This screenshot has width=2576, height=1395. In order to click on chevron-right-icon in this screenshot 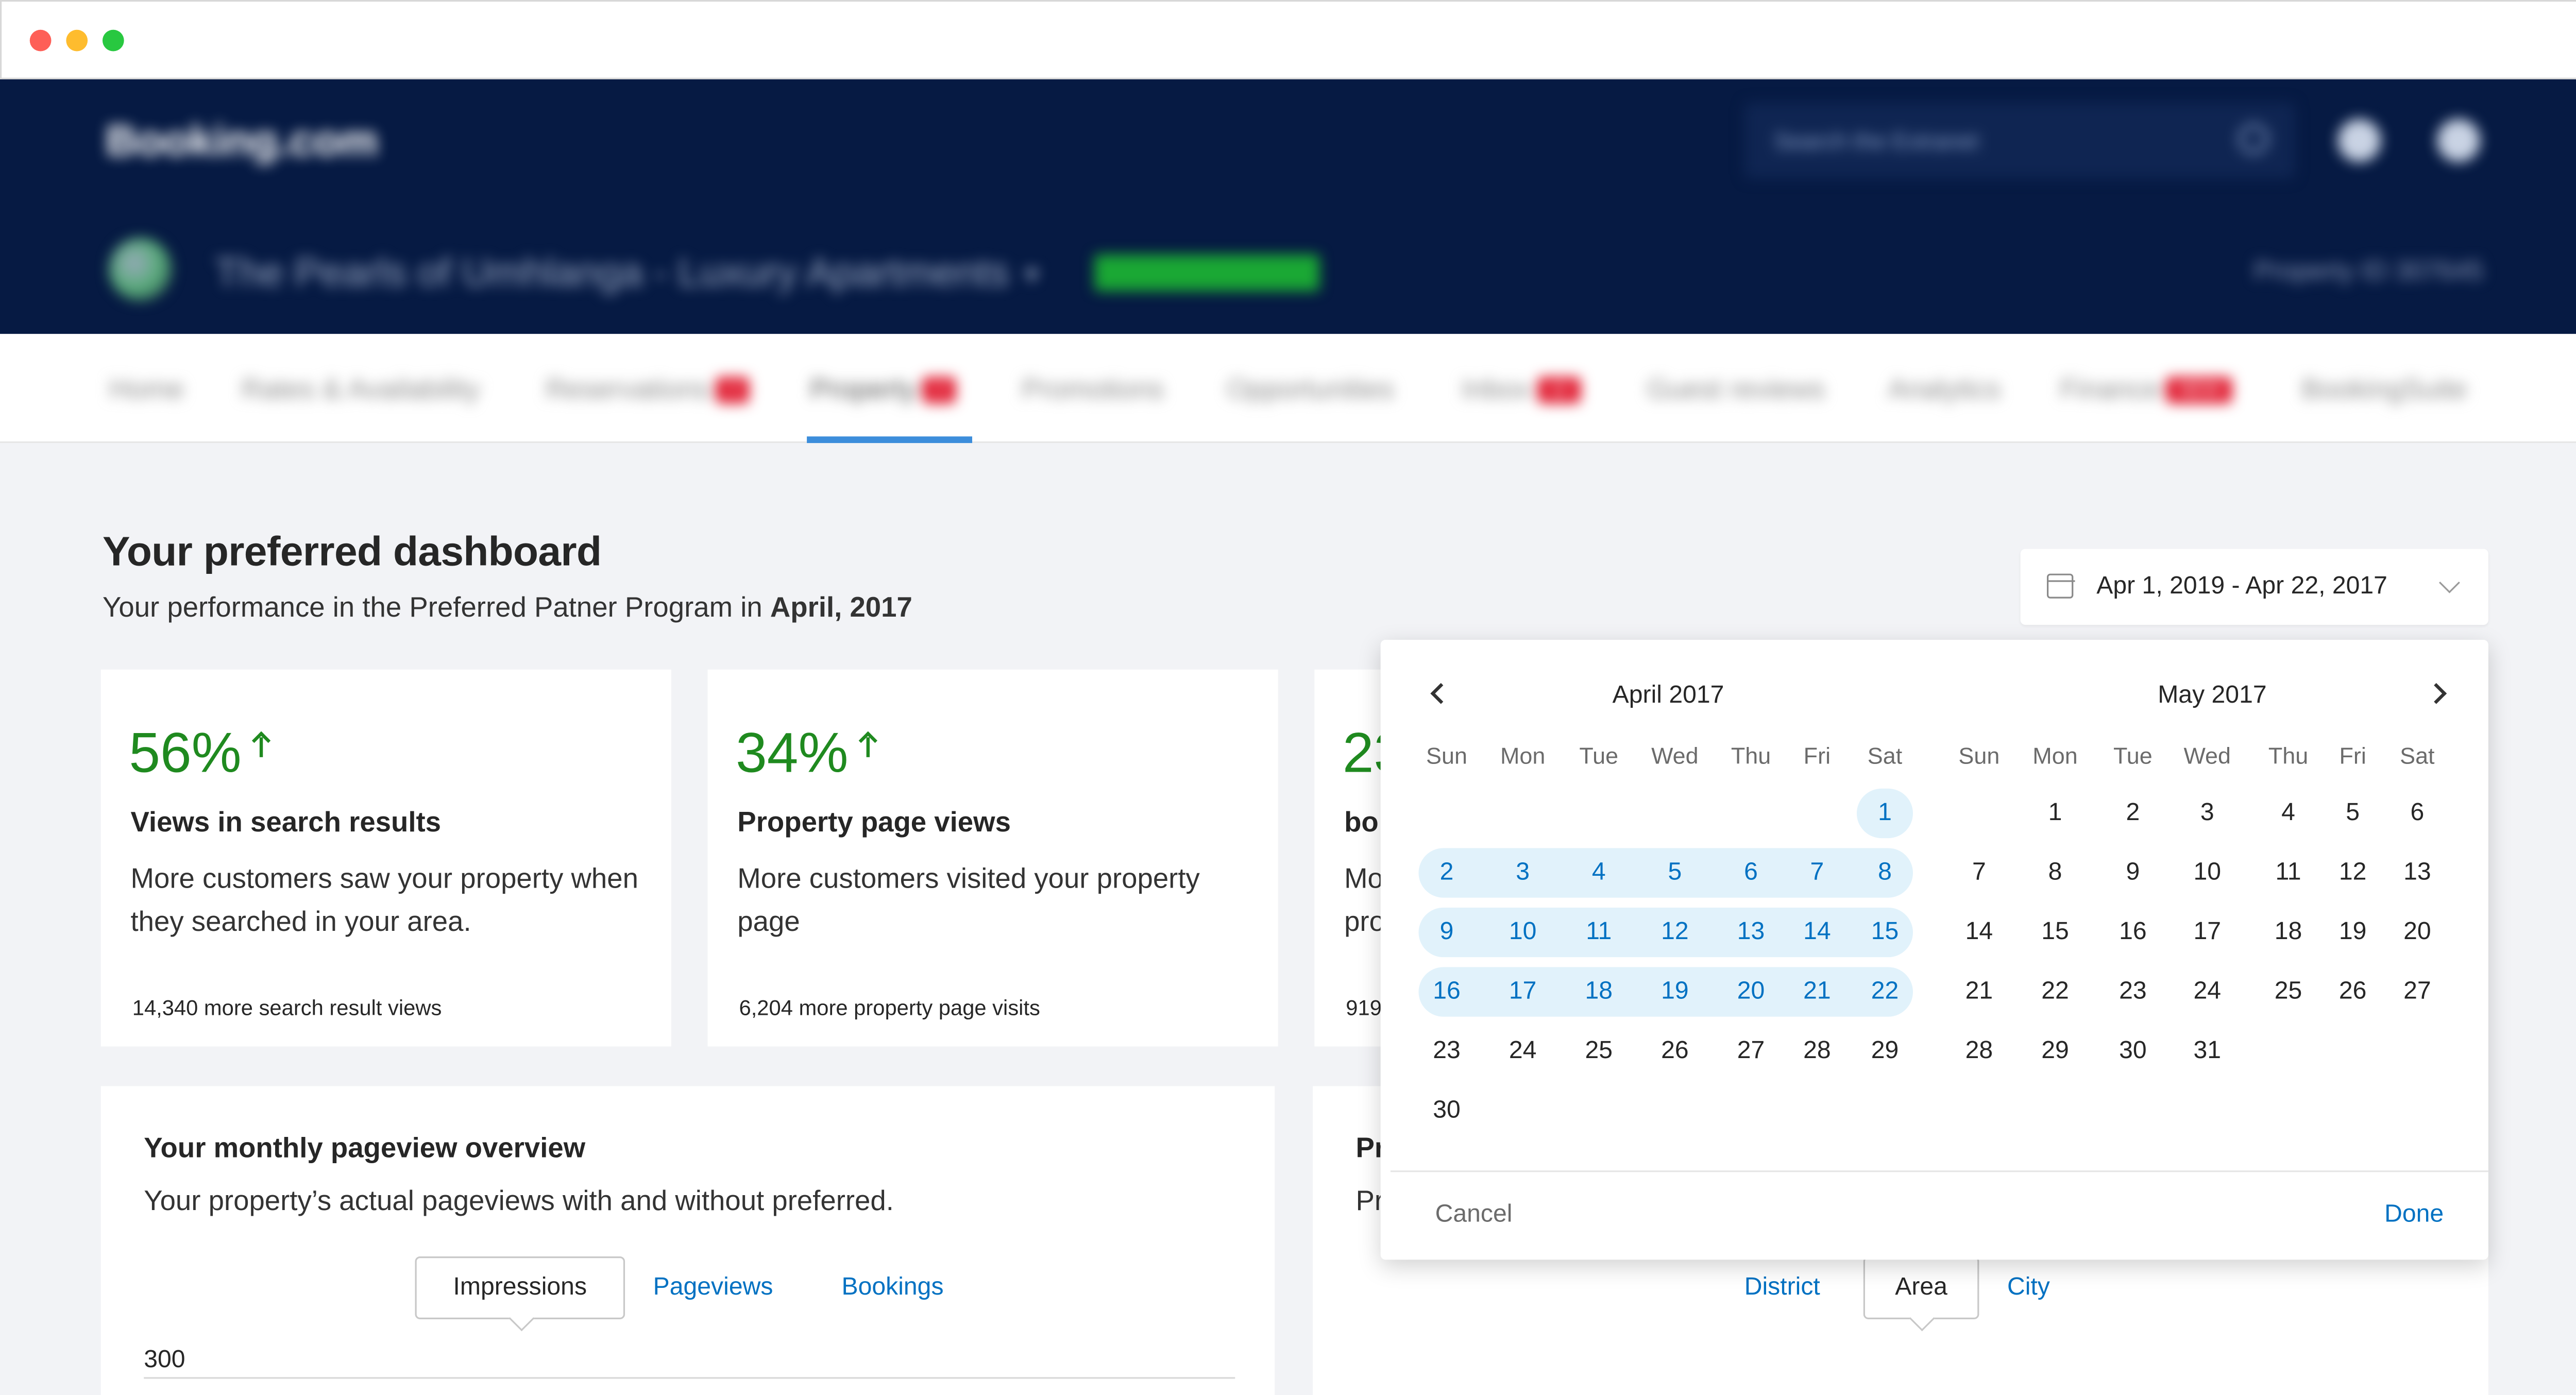, I will do `click(2436, 693)`.